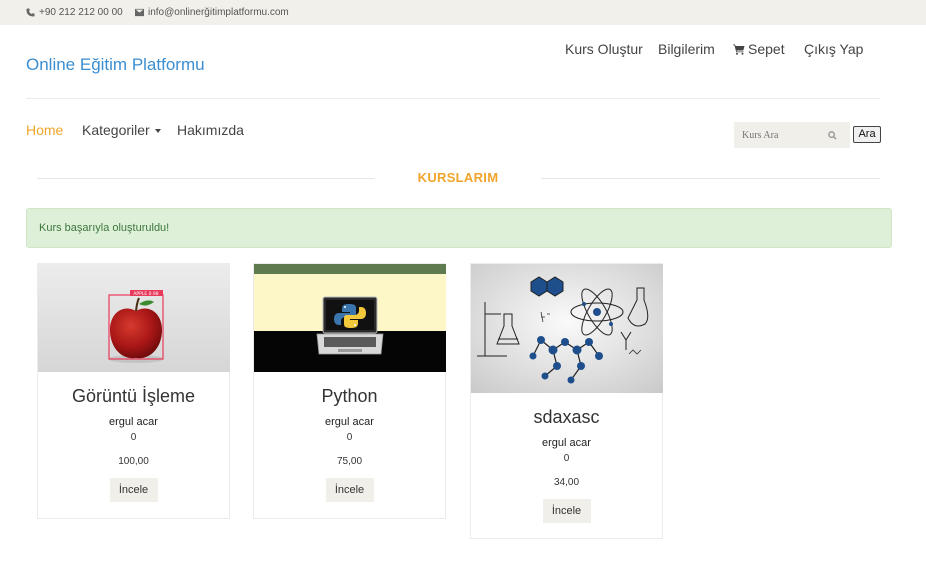 The height and width of the screenshot is (563, 926). What do you see at coordinates (104, 228) in the screenshot?
I see `alert-message: Kurs başarıyla oluşturuldu!` at bounding box center [104, 228].